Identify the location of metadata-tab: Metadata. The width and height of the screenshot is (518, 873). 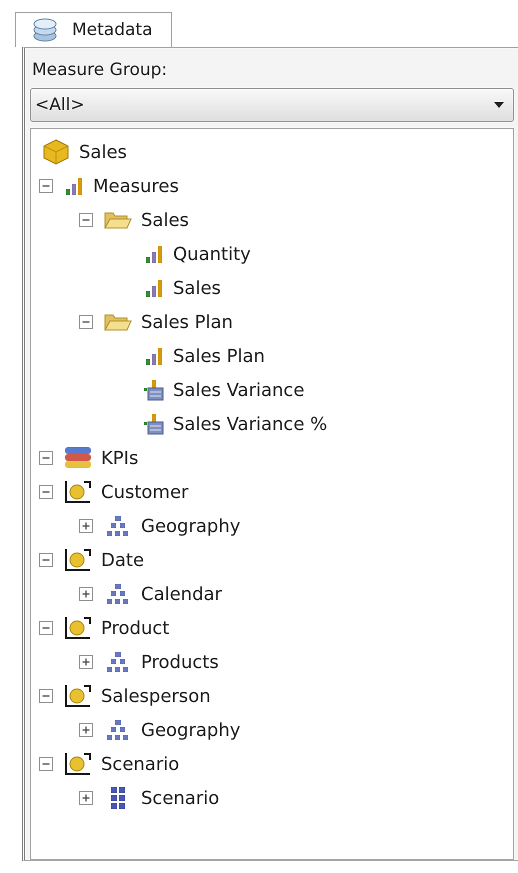
(93, 29).